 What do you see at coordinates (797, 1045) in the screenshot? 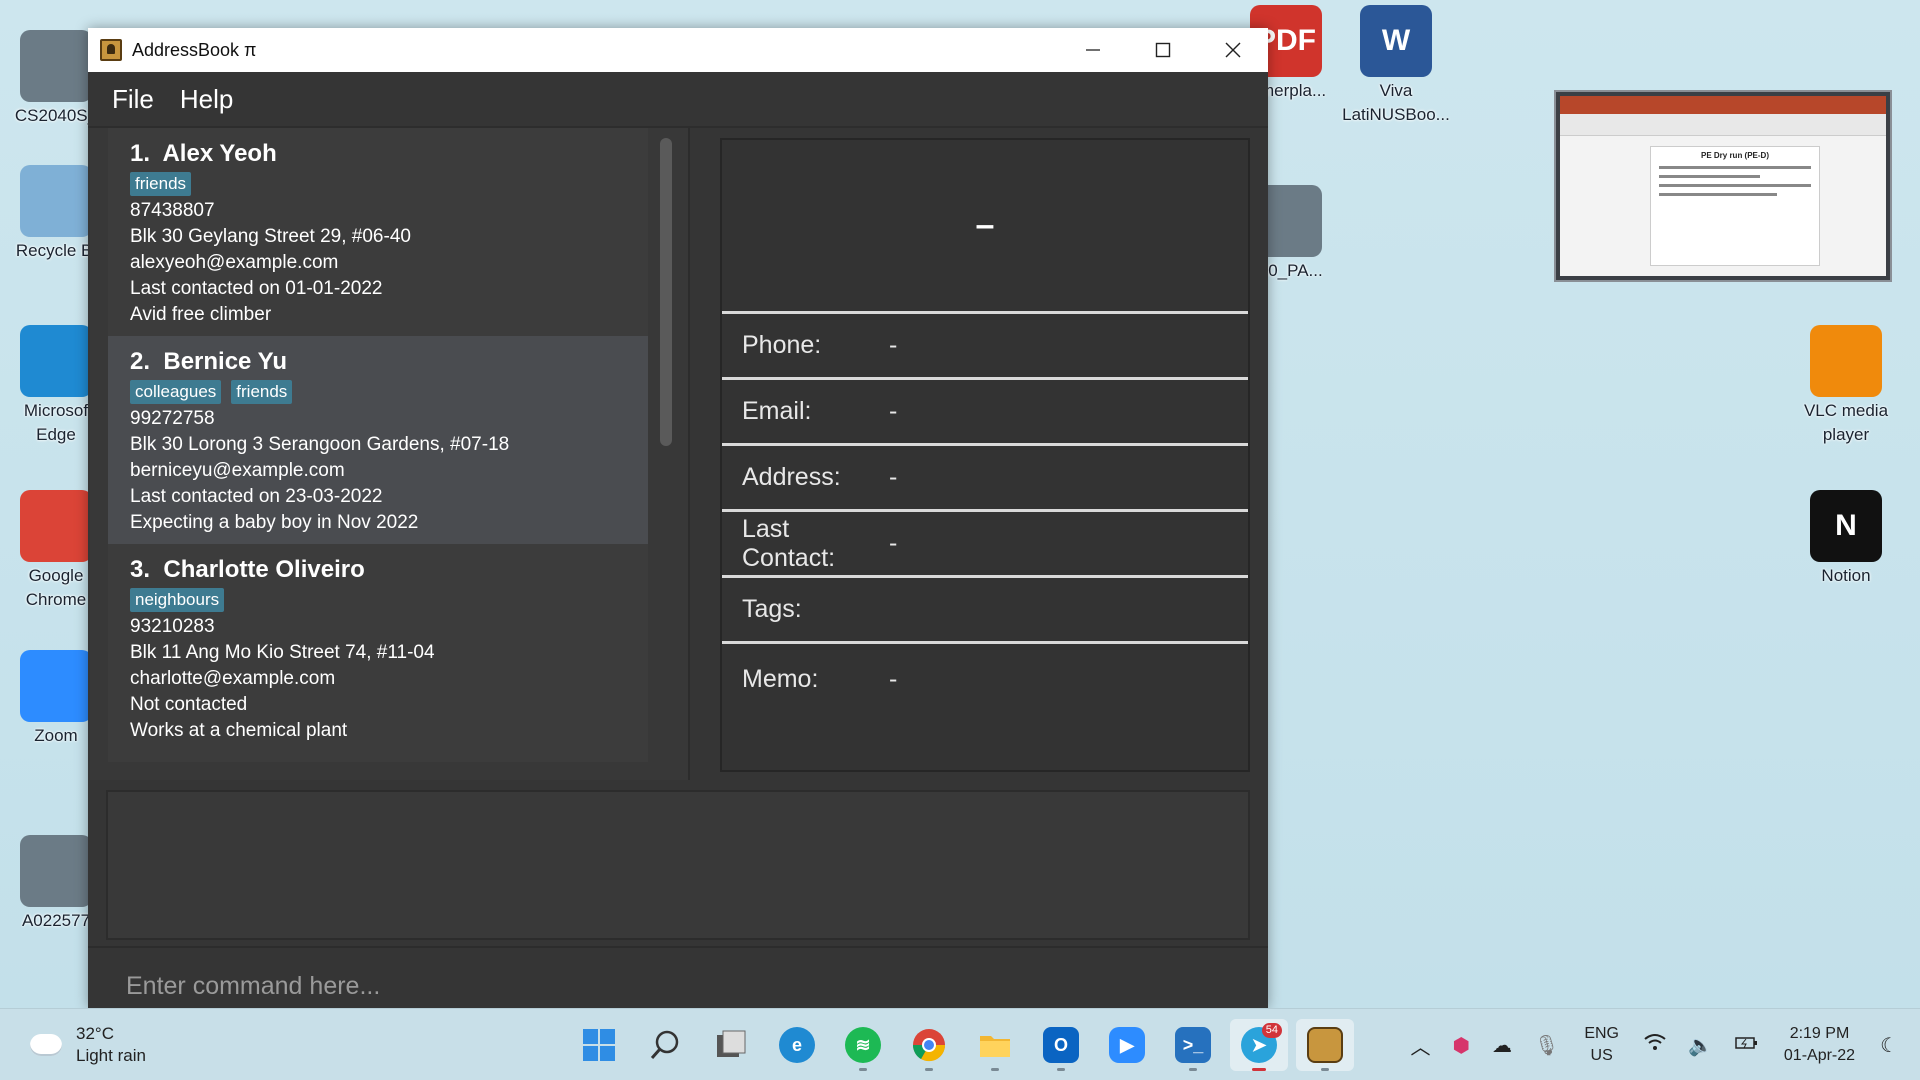
I see `taskbar-edge: e` at bounding box center [797, 1045].